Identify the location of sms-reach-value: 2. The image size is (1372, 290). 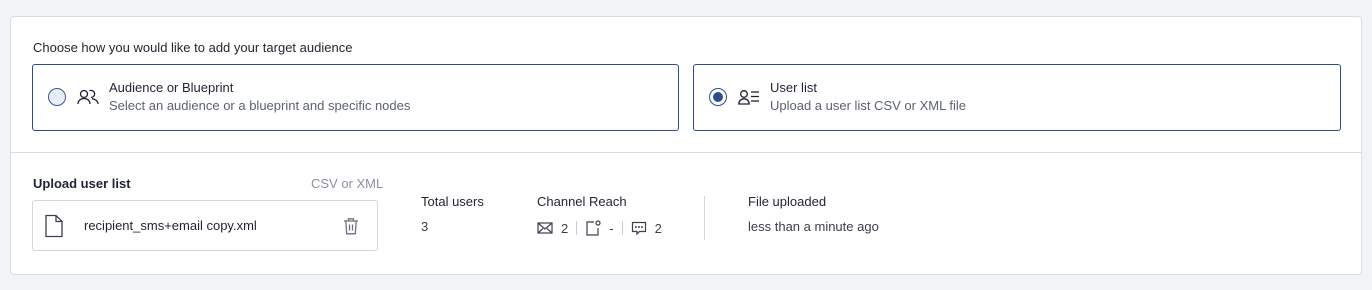
(658, 228).